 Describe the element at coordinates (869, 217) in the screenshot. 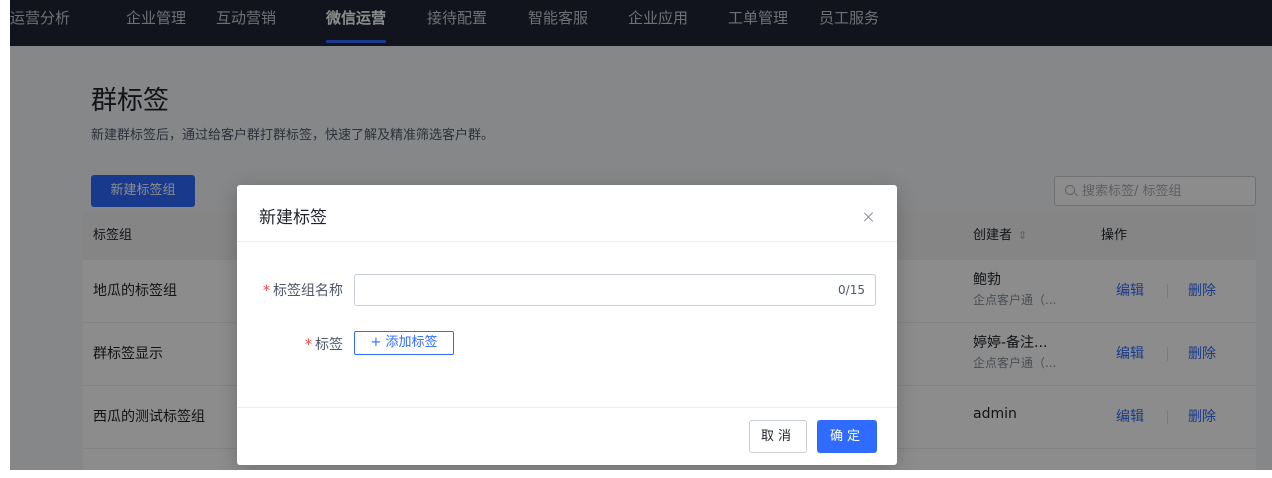

I see `close-icon` at that location.